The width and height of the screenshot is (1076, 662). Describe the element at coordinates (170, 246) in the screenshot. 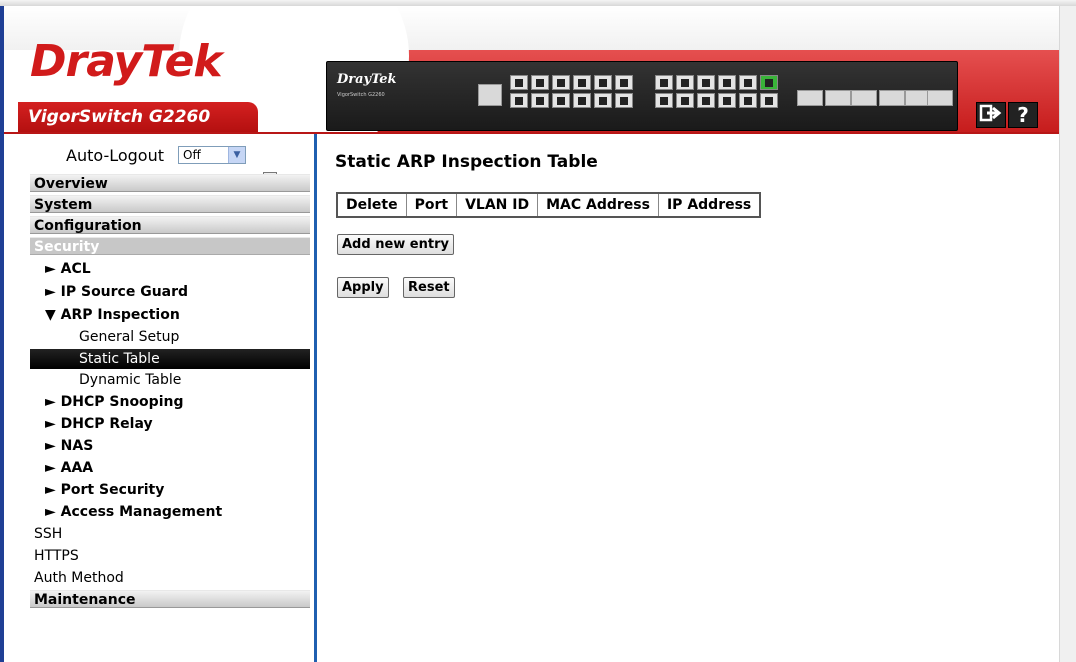

I see `menu-security: Security` at that location.